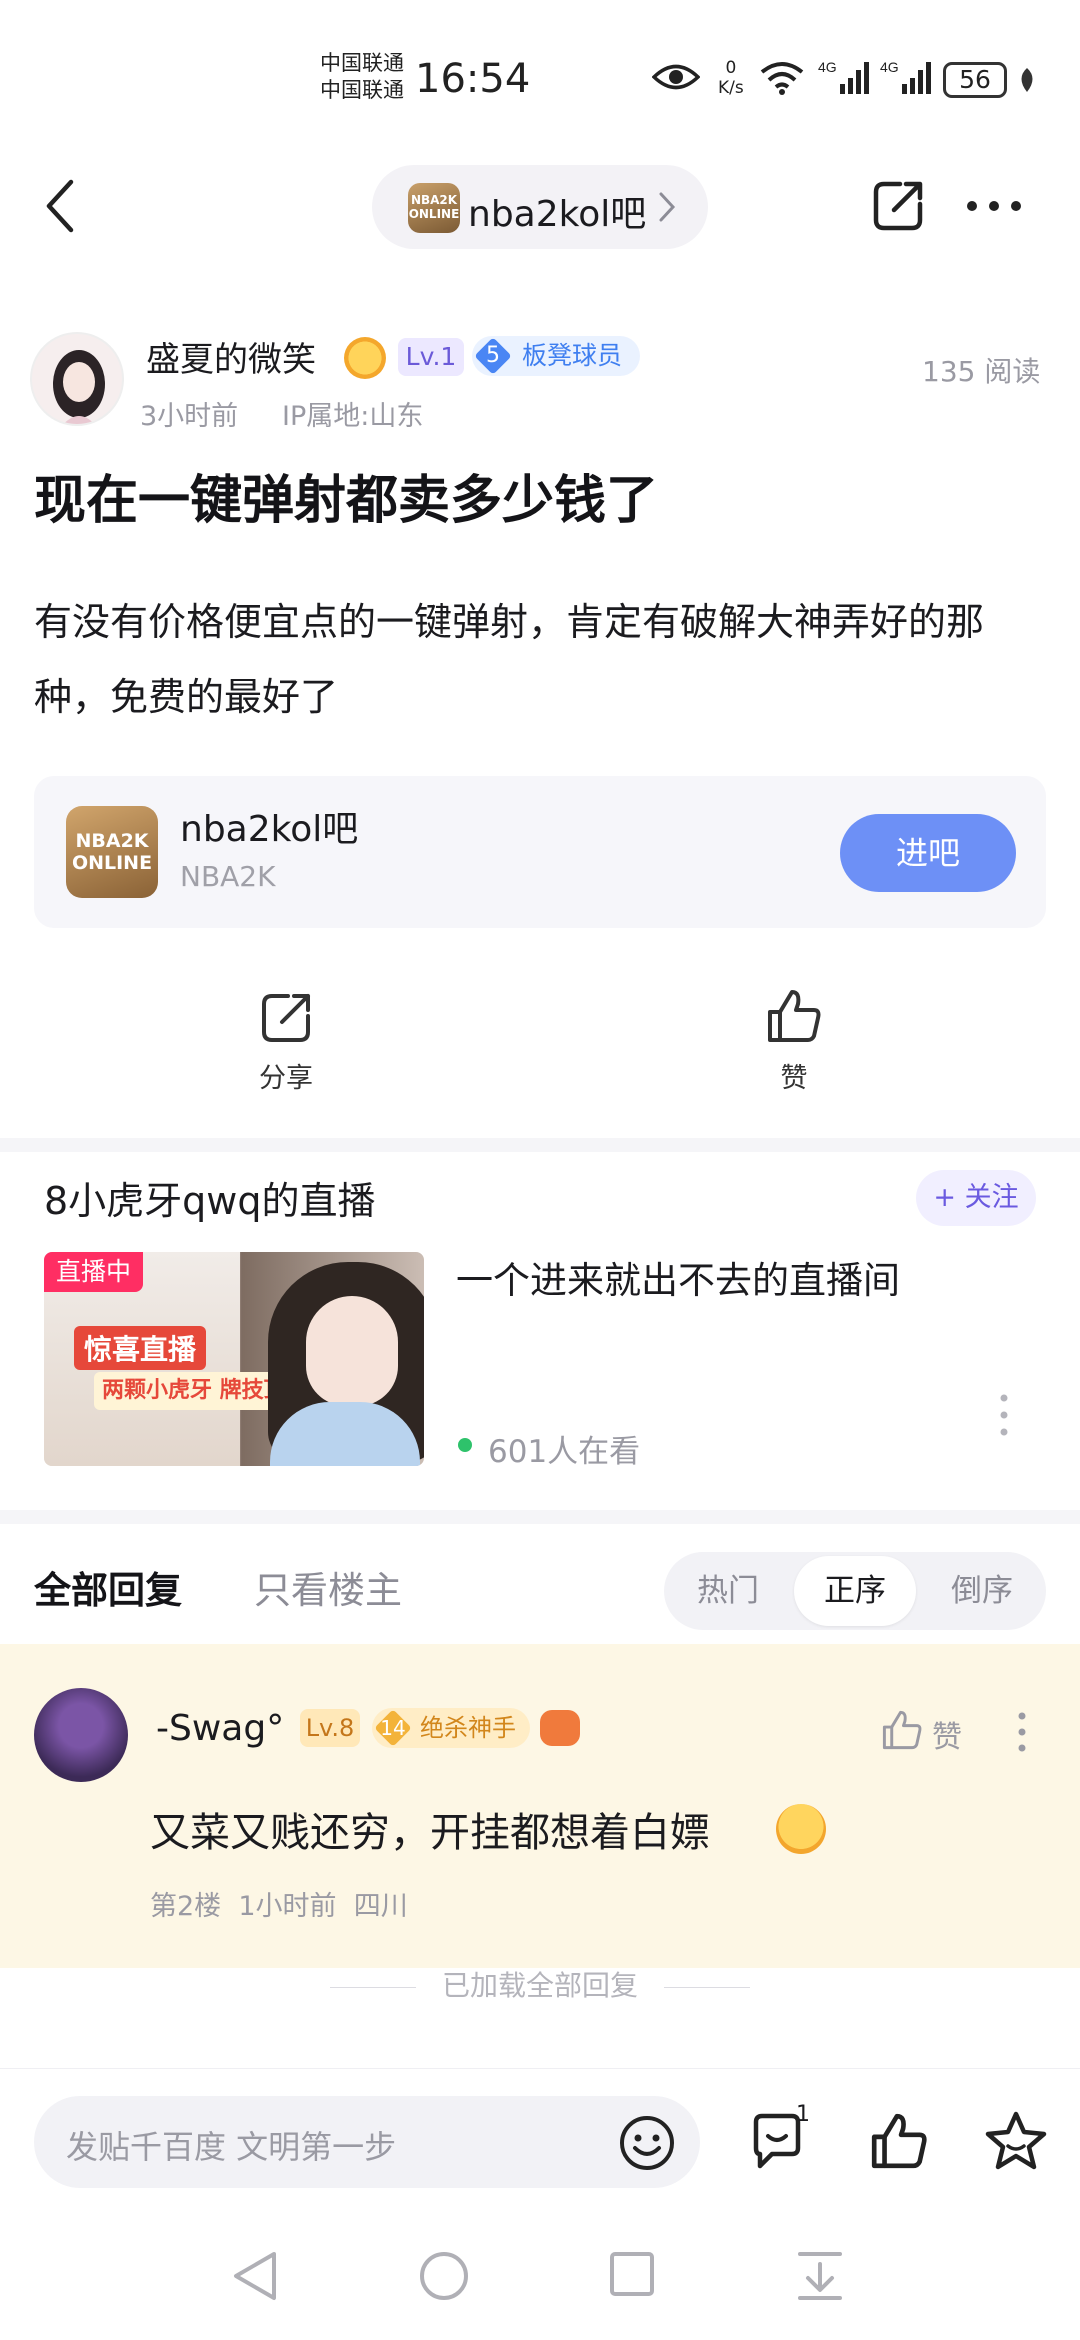  Describe the element at coordinates (976, 1198) in the screenshot. I see `follow-button: + 关注` at that location.